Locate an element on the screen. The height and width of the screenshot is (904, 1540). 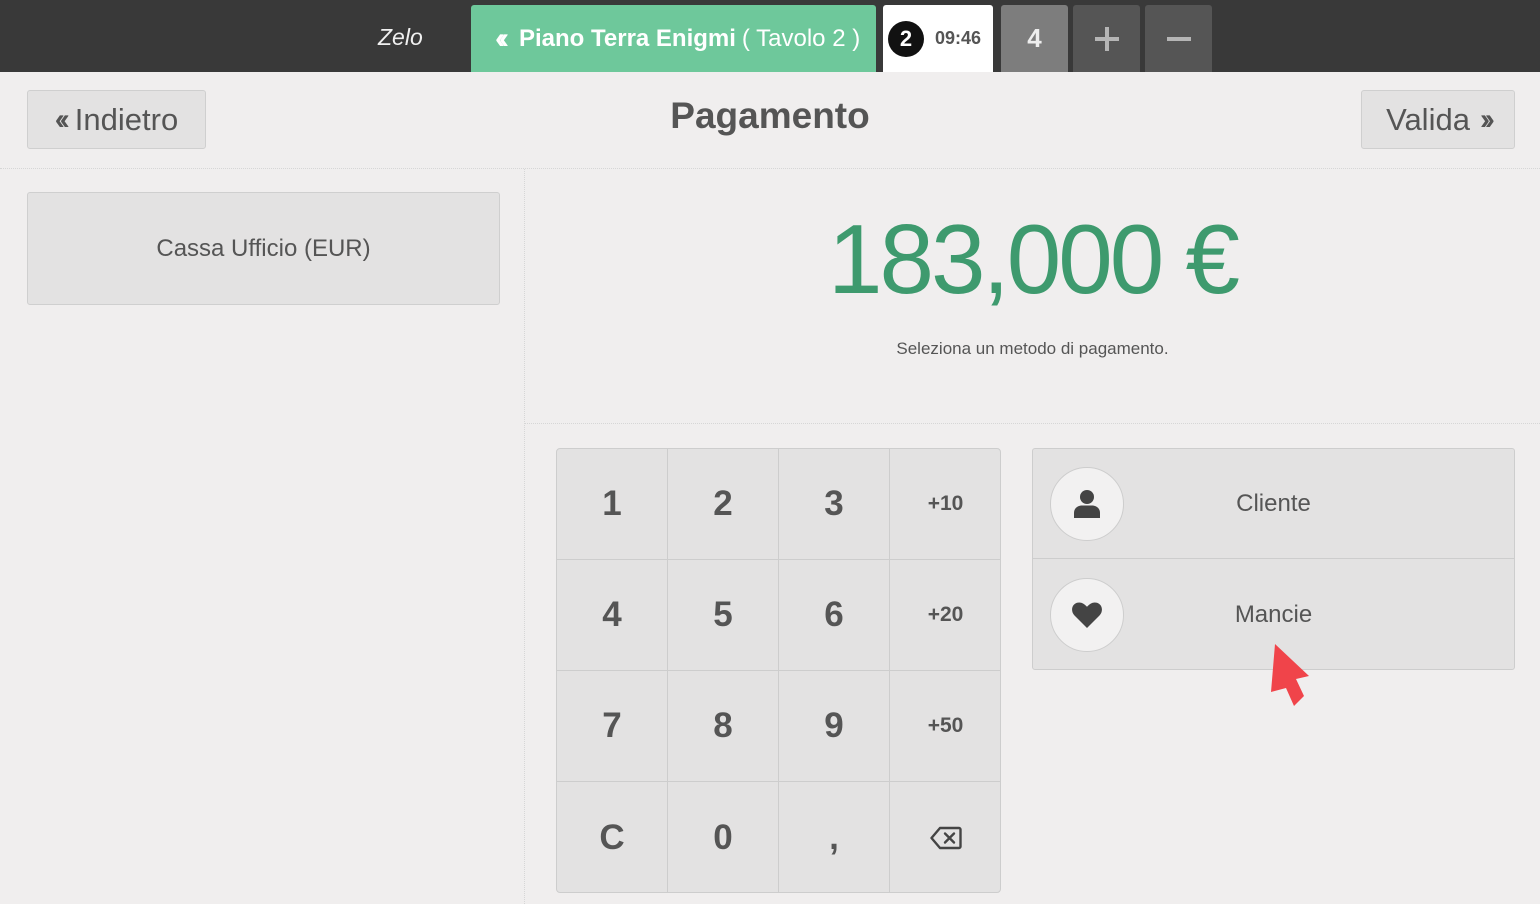
payment-method-button: Cassa Ufficio (EUR) is located at coordinates (263, 248).